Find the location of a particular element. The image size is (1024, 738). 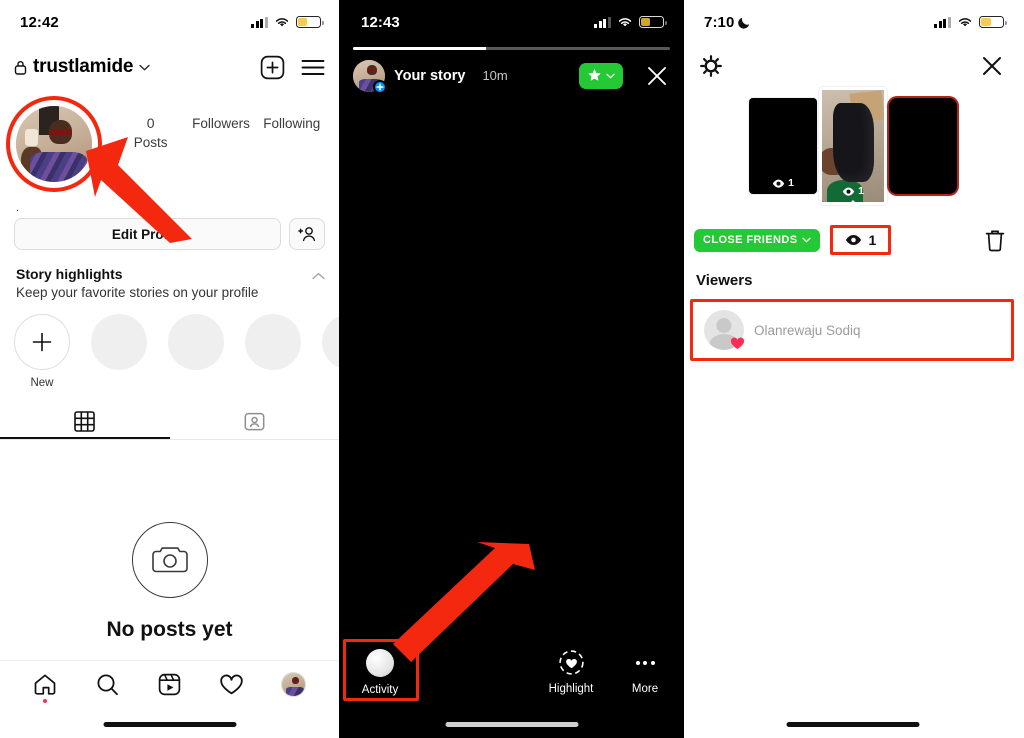

empty-posts-text: No posts yet is located at coordinates (169, 629).